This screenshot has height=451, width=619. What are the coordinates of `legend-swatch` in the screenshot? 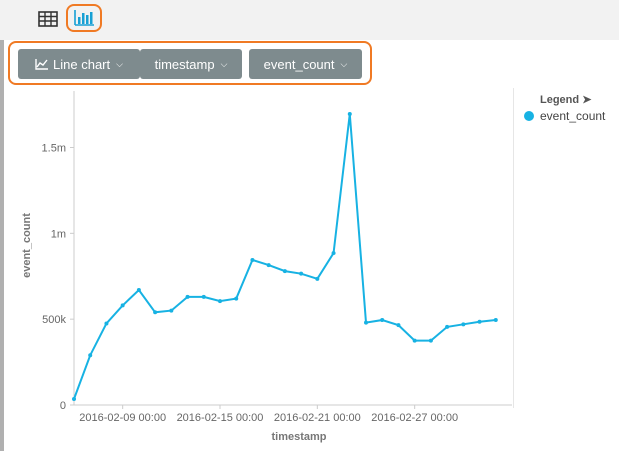 It's located at (529, 116).